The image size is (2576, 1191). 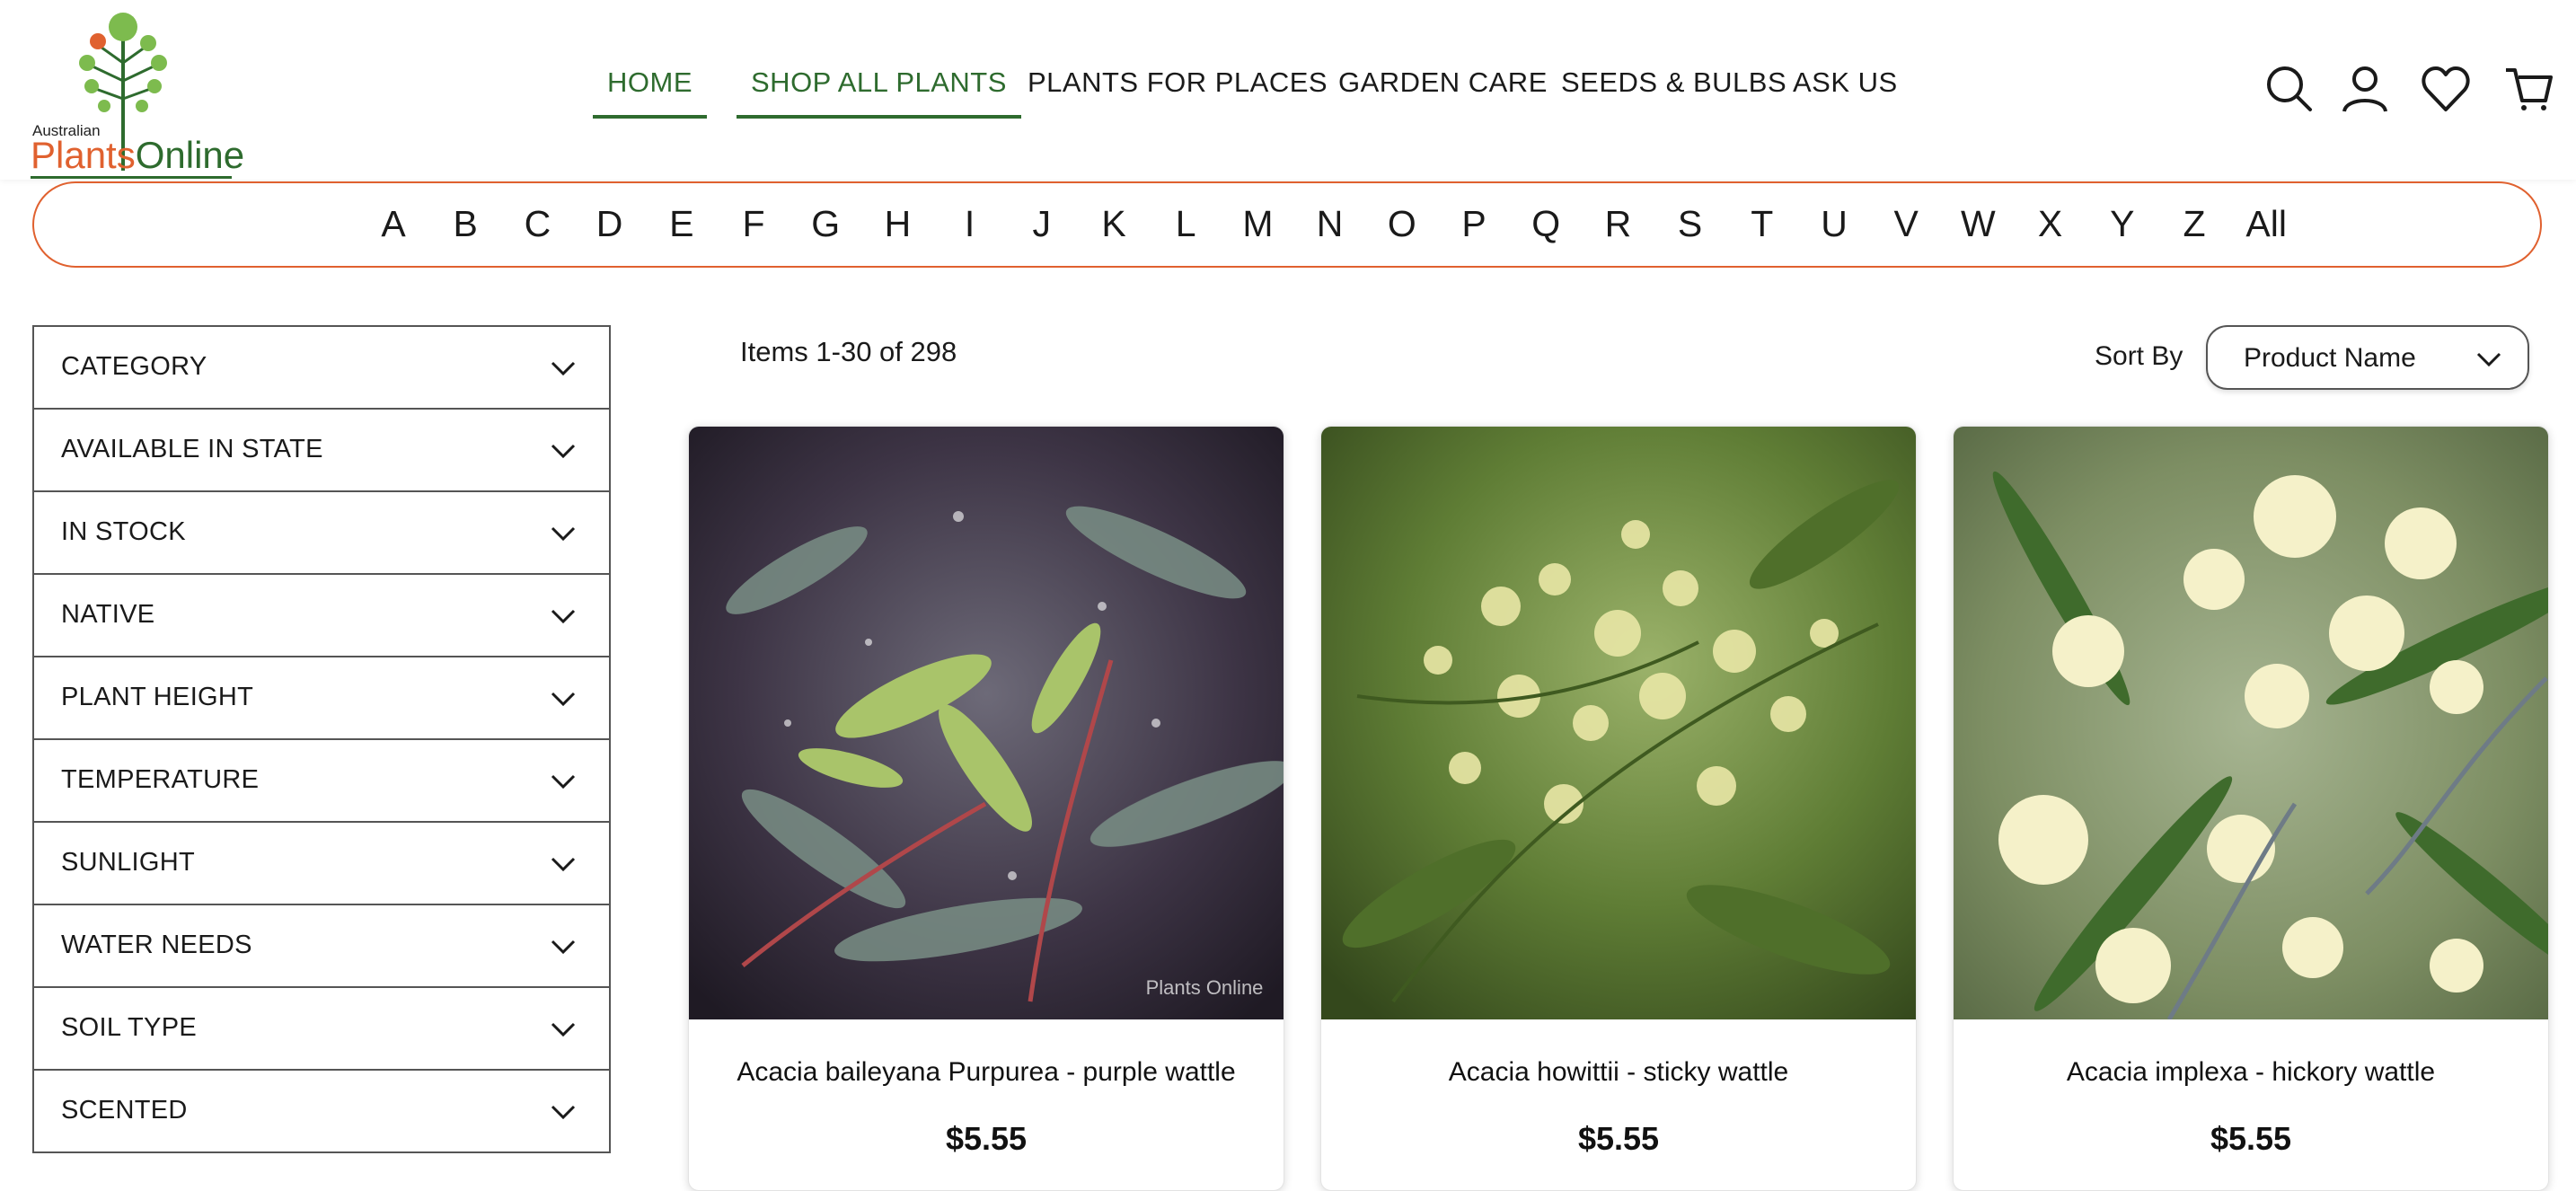 I want to click on logo-wordmark: PlantsOnline, so click(x=137, y=155).